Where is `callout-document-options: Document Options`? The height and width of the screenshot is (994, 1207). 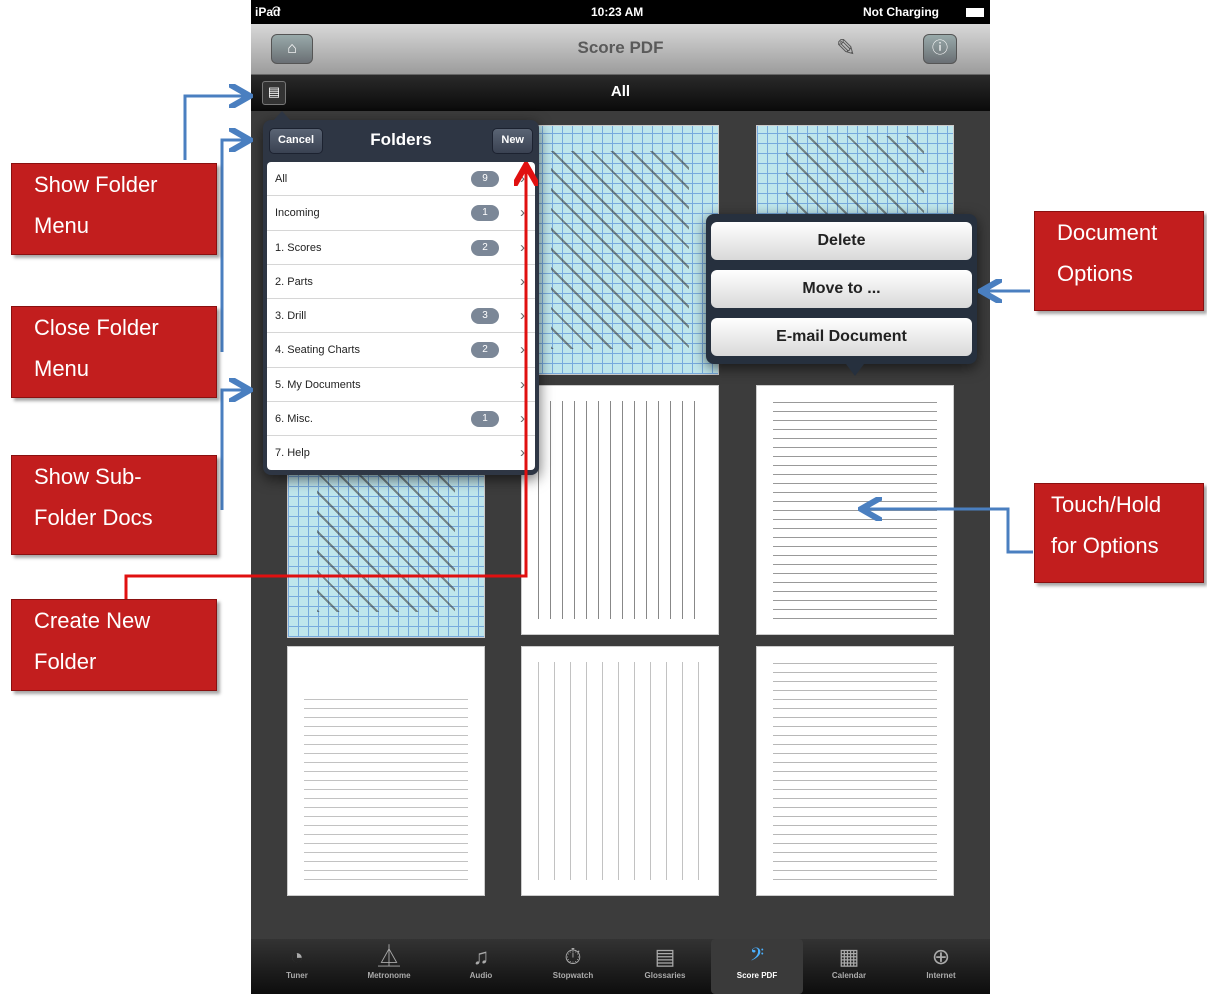
callout-document-options: Document Options is located at coordinates (1119, 261).